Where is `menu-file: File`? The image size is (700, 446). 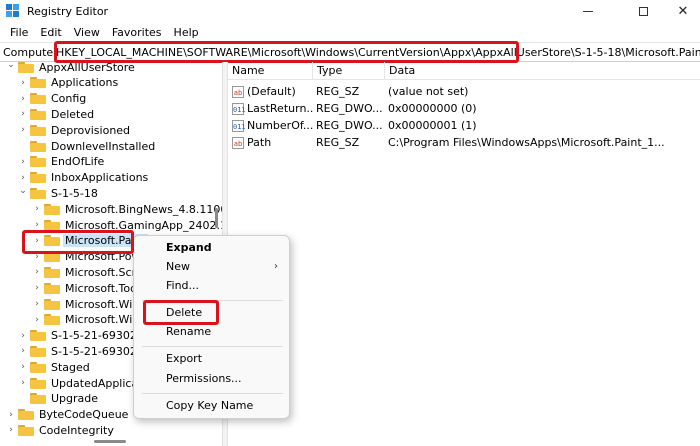
menu-file: File is located at coordinates (19, 32).